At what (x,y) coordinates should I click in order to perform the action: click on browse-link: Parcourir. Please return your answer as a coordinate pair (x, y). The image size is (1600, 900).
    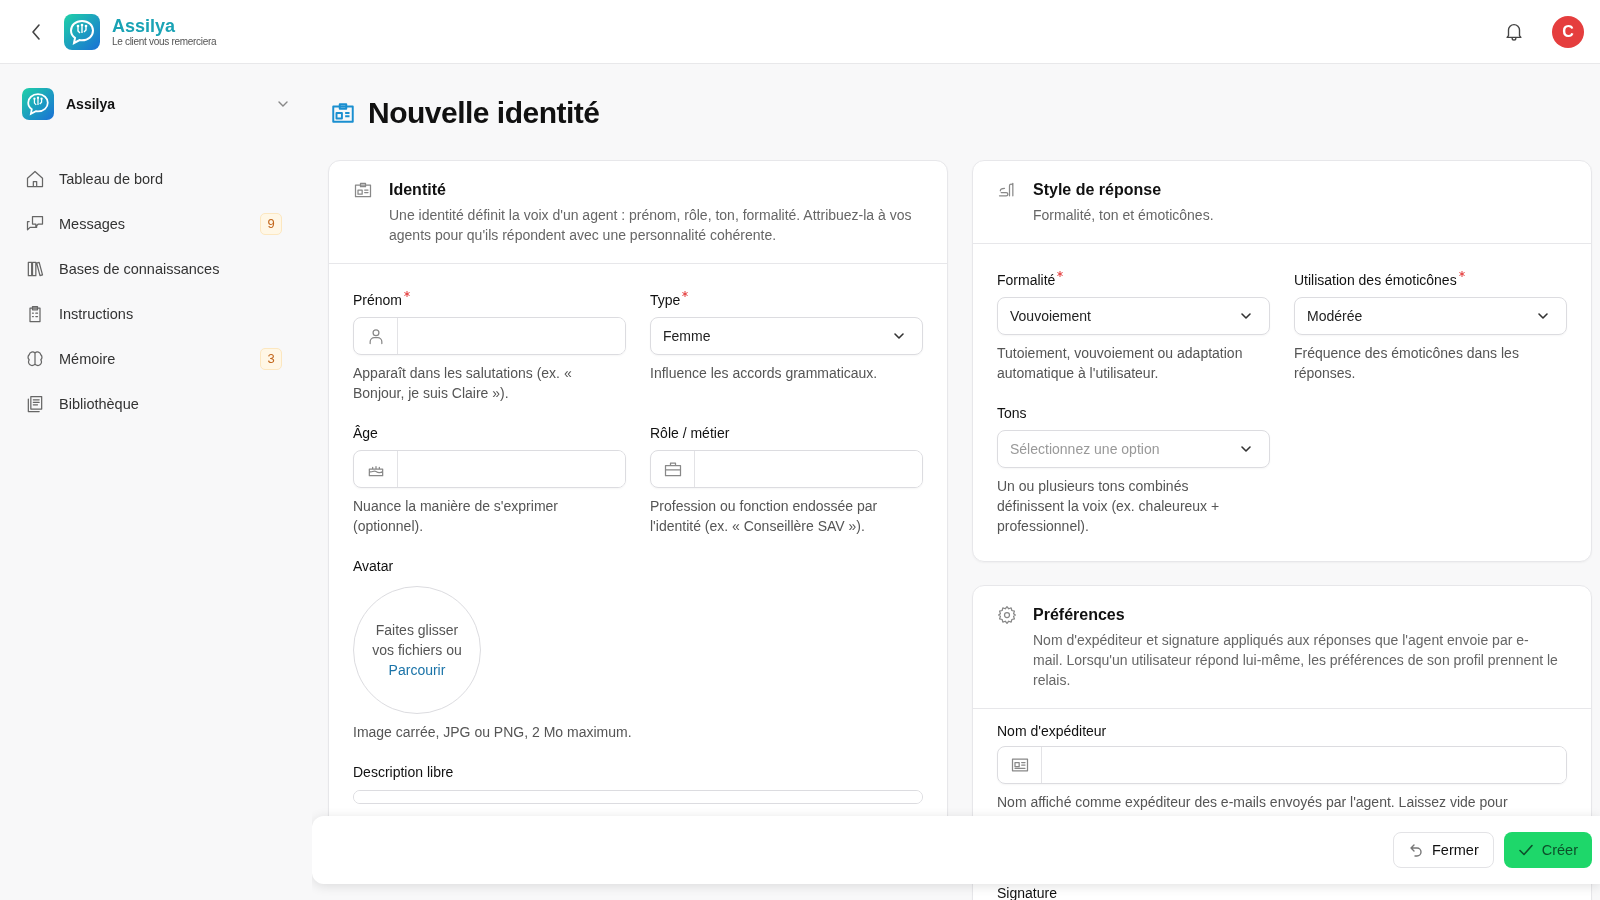
    Looking at the image, I should click on (417, 670).